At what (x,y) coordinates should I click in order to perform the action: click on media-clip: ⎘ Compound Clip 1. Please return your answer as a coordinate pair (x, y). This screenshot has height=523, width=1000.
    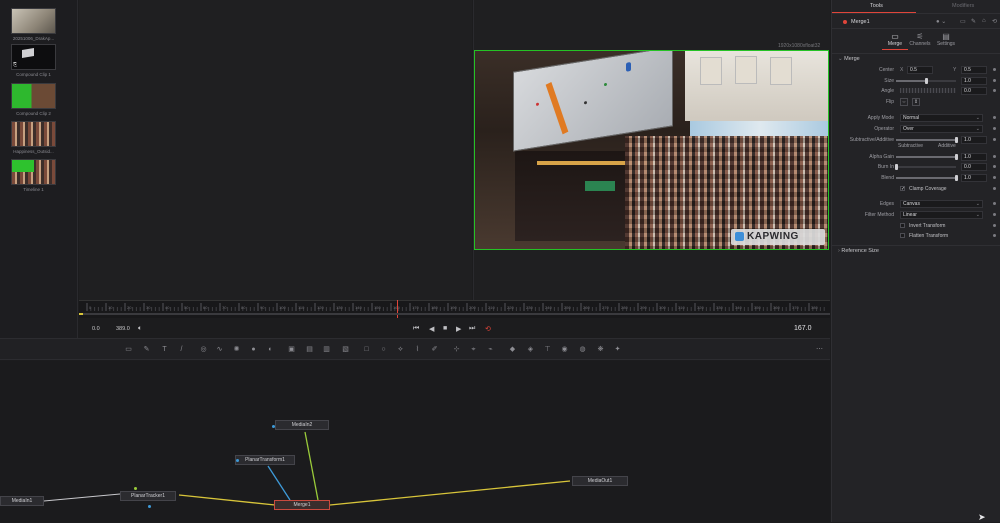
    Looking at the image, I should click on (33, 60).